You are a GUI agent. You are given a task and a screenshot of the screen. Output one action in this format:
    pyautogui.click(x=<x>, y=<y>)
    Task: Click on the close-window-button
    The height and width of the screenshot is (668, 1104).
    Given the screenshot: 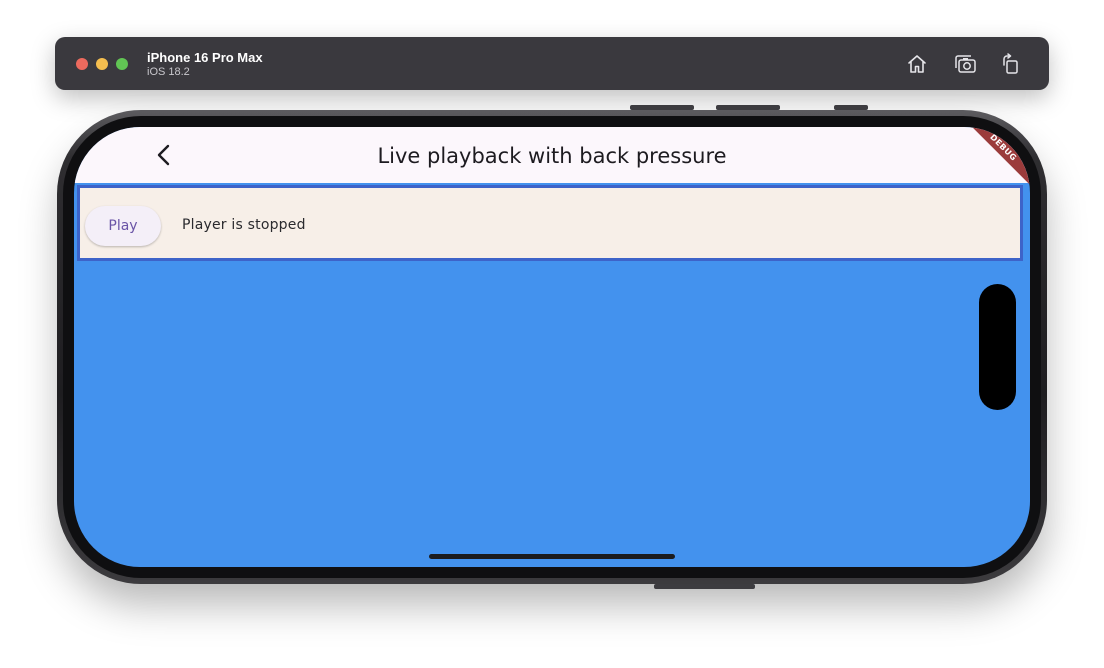 What is the action you would take?
    pyautogui.click(x=82, y=64)
    